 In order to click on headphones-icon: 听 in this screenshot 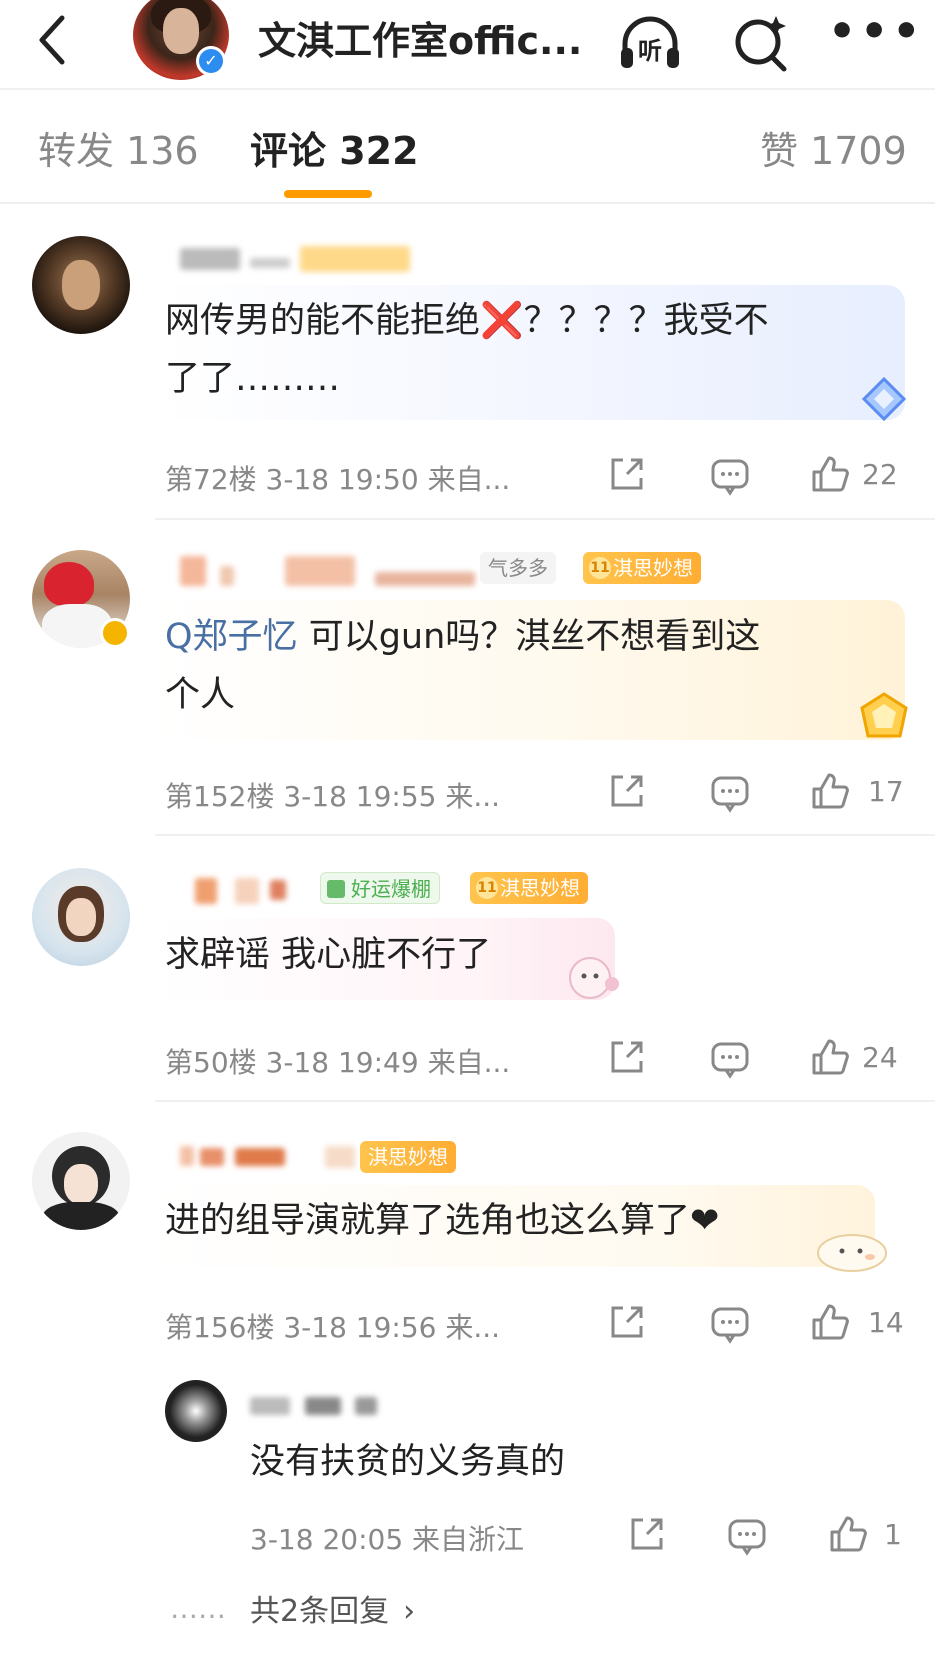, I will do `click(650, 42)`.